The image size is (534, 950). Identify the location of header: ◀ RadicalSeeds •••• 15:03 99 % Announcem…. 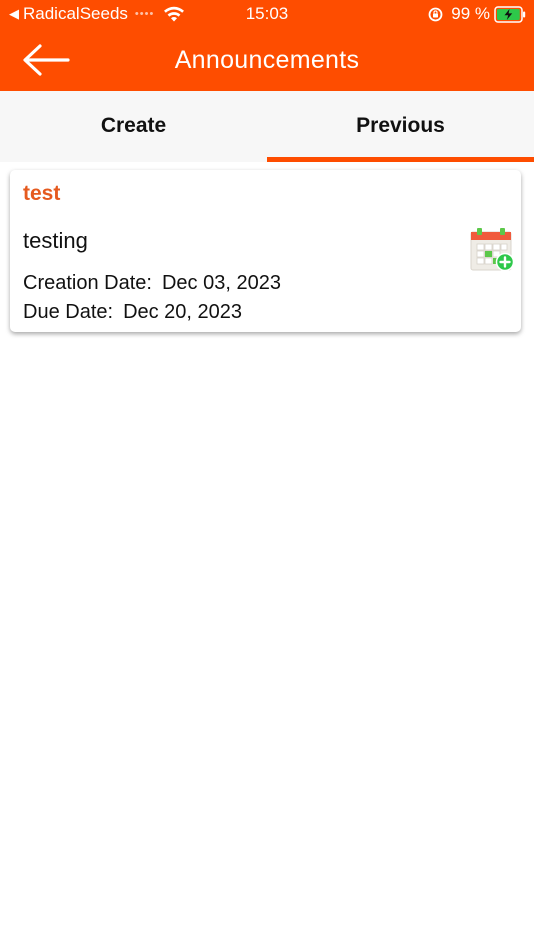
(267, 45).